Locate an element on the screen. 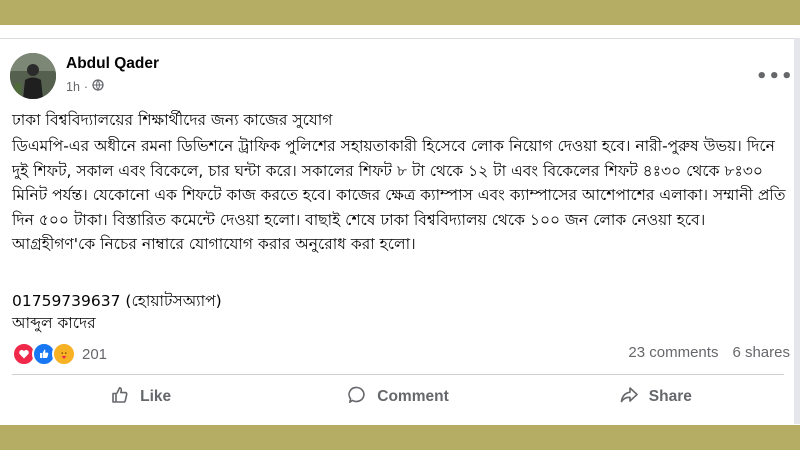 The image size is (800, 450). post-stats: 23 comments 6 shares is located at coordinates (709, 352).